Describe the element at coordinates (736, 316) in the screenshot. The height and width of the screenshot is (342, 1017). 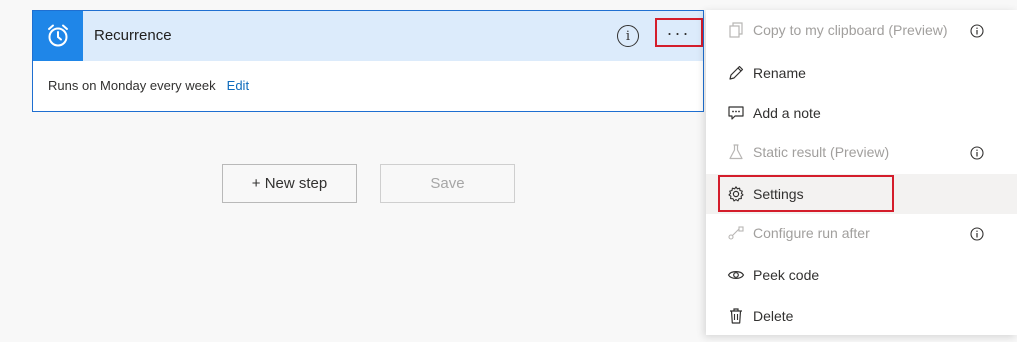
I see `trash-icon` at that location.